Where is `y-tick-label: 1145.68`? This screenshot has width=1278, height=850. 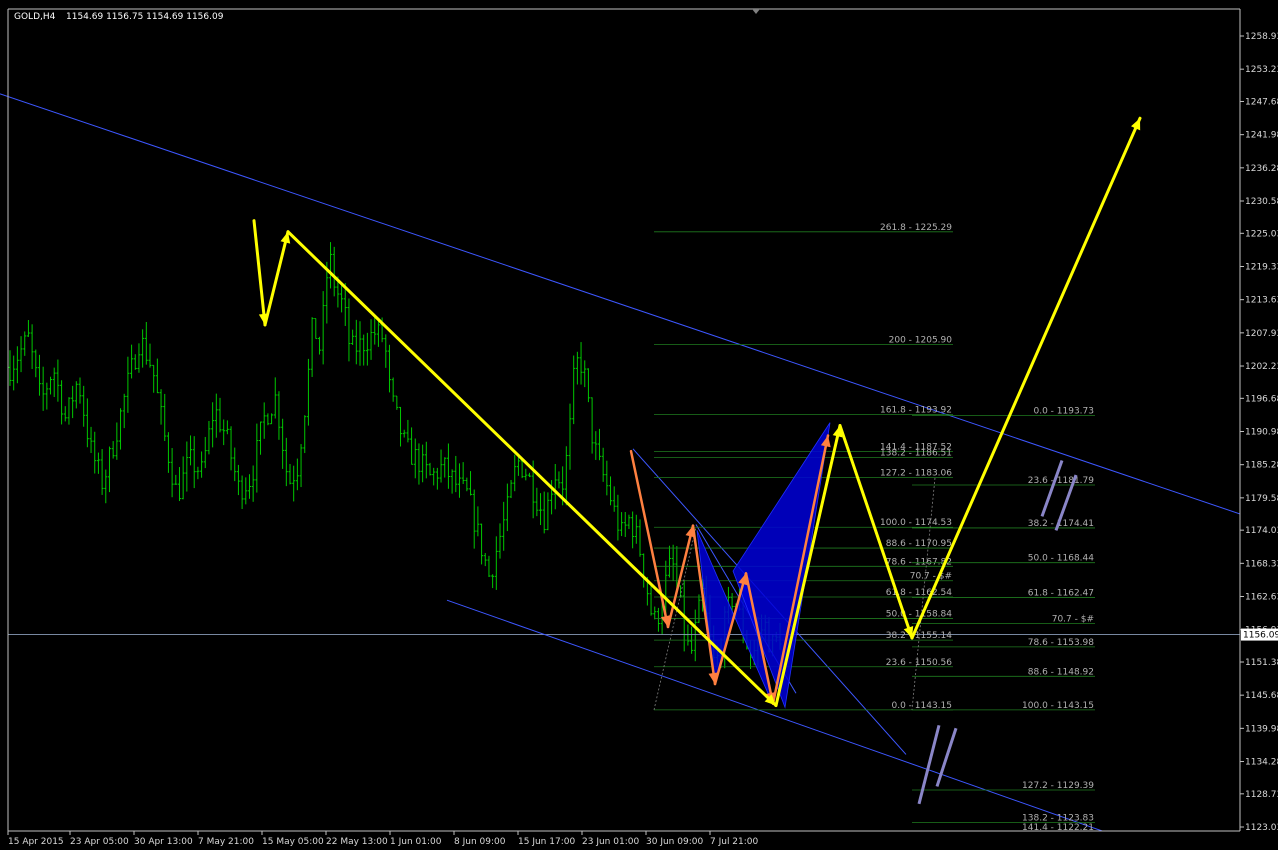
y-tick-label: 1145.68 is located at coordinates (1261, 696).